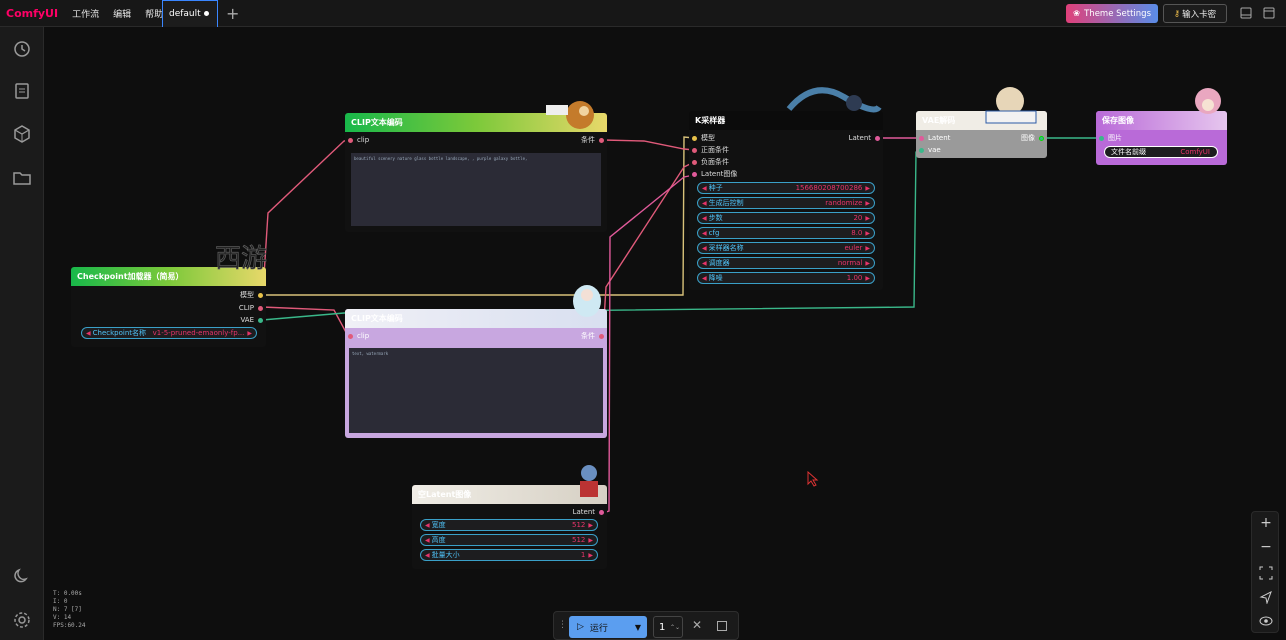  I want to click on denoise-widget: ◀ 降噪 1.00 ▶, so click(786, 278).